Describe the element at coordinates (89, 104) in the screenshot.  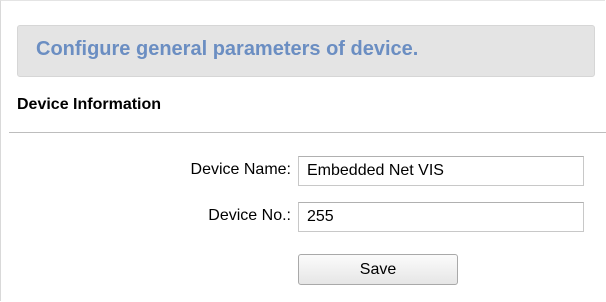
I see `section-title-device-information: Device Information` at that location.